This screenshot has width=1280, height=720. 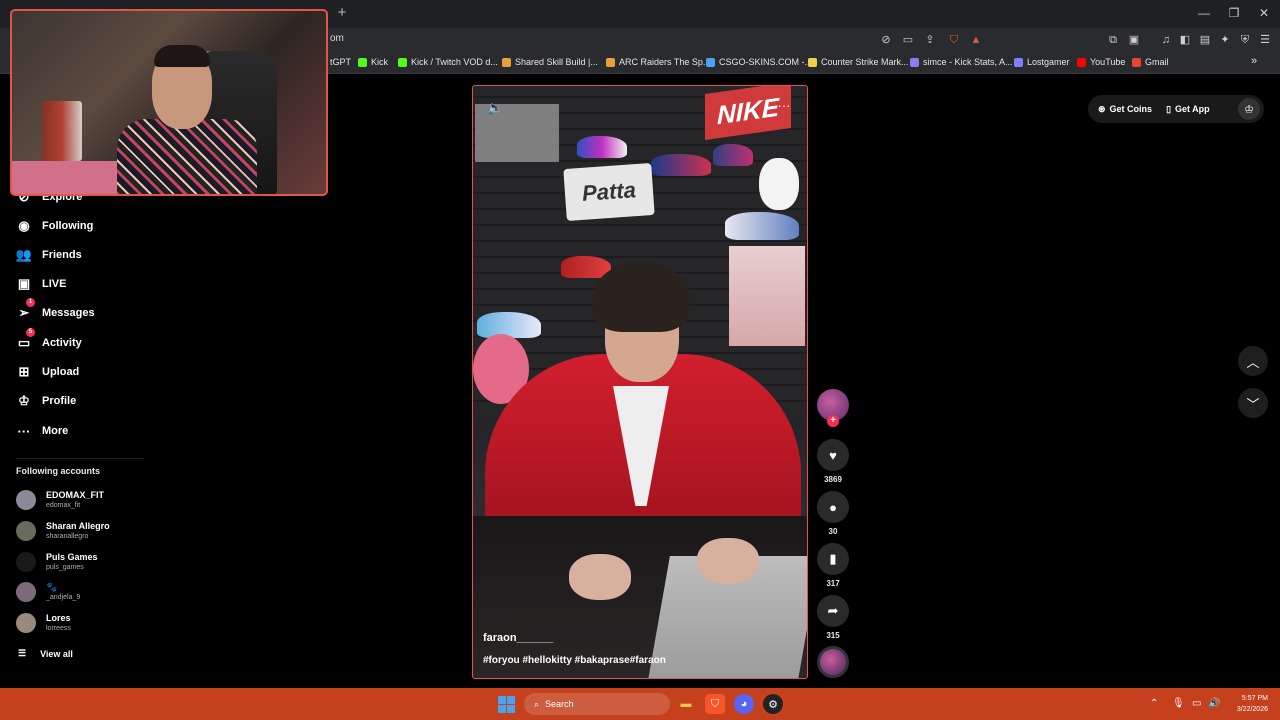 What do you see at coordinates (169, 102) in the screenshot?
I see `webcam-overlay` at bounding box center [169, 102].